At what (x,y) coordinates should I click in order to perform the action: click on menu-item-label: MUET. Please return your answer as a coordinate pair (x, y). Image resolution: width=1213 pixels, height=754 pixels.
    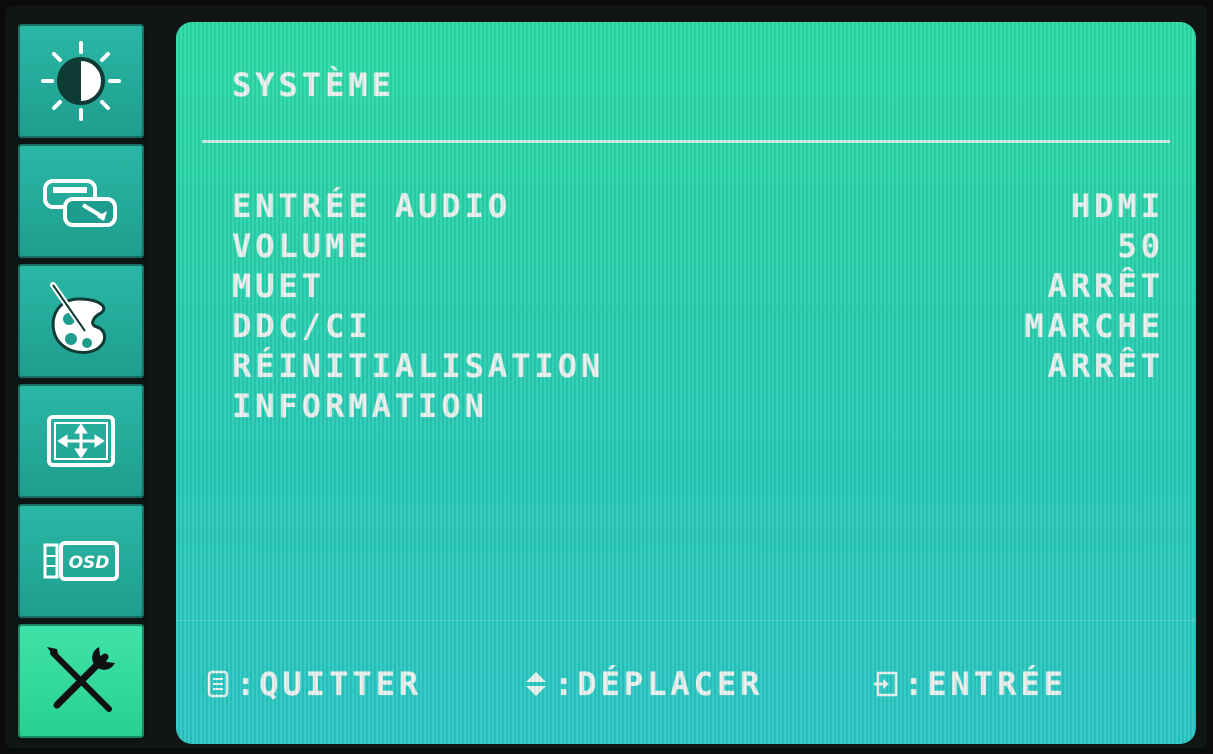
    Looking at the image, I should click on (279, 286).